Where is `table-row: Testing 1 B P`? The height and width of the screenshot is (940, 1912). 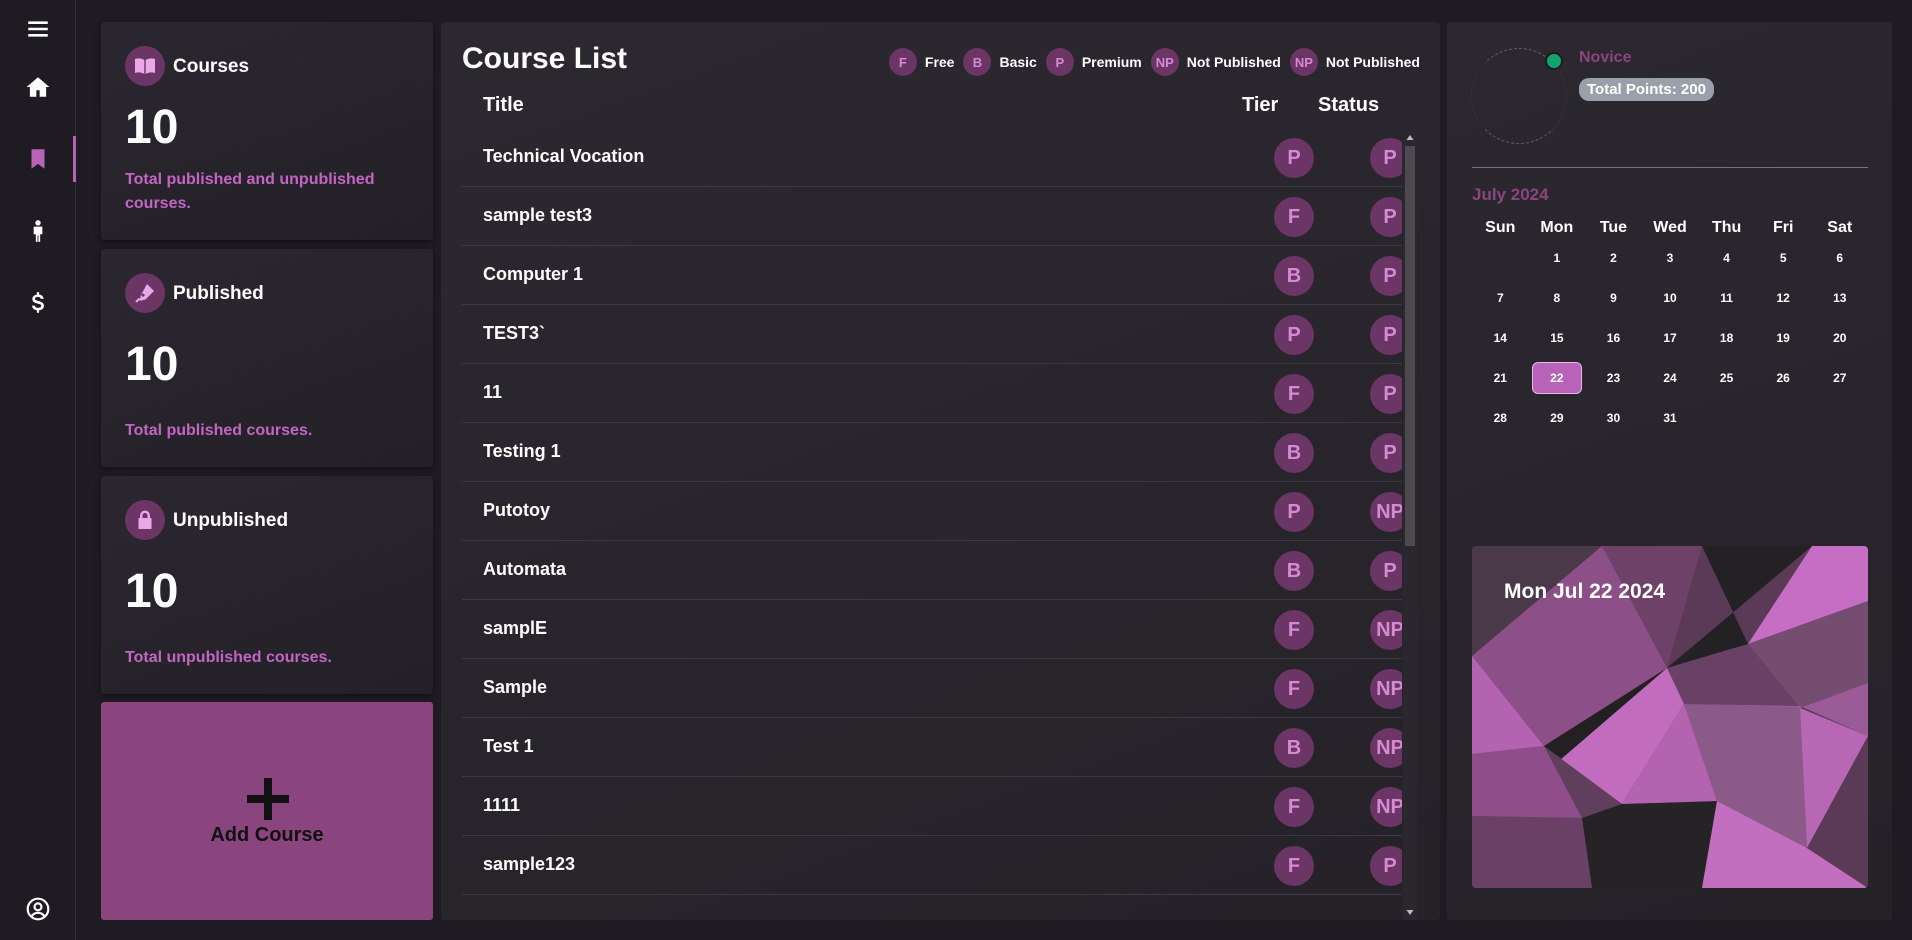
table-row: Testing 1 B P is located at coordinates (932, 452).